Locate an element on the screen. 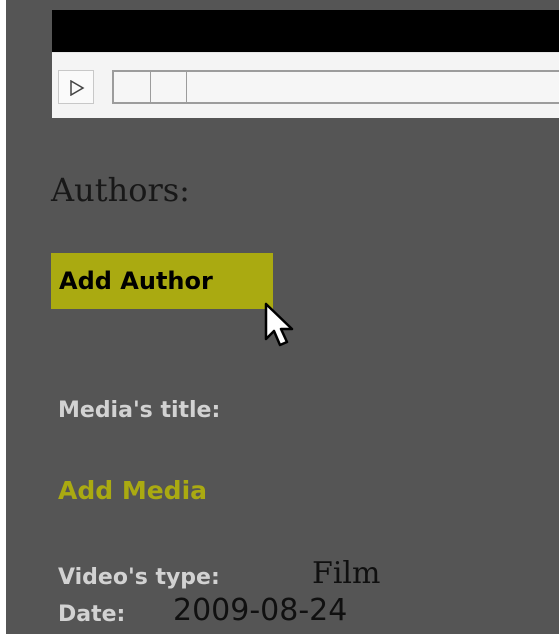  video-type-value: Film is located at coordinates (346, 573).